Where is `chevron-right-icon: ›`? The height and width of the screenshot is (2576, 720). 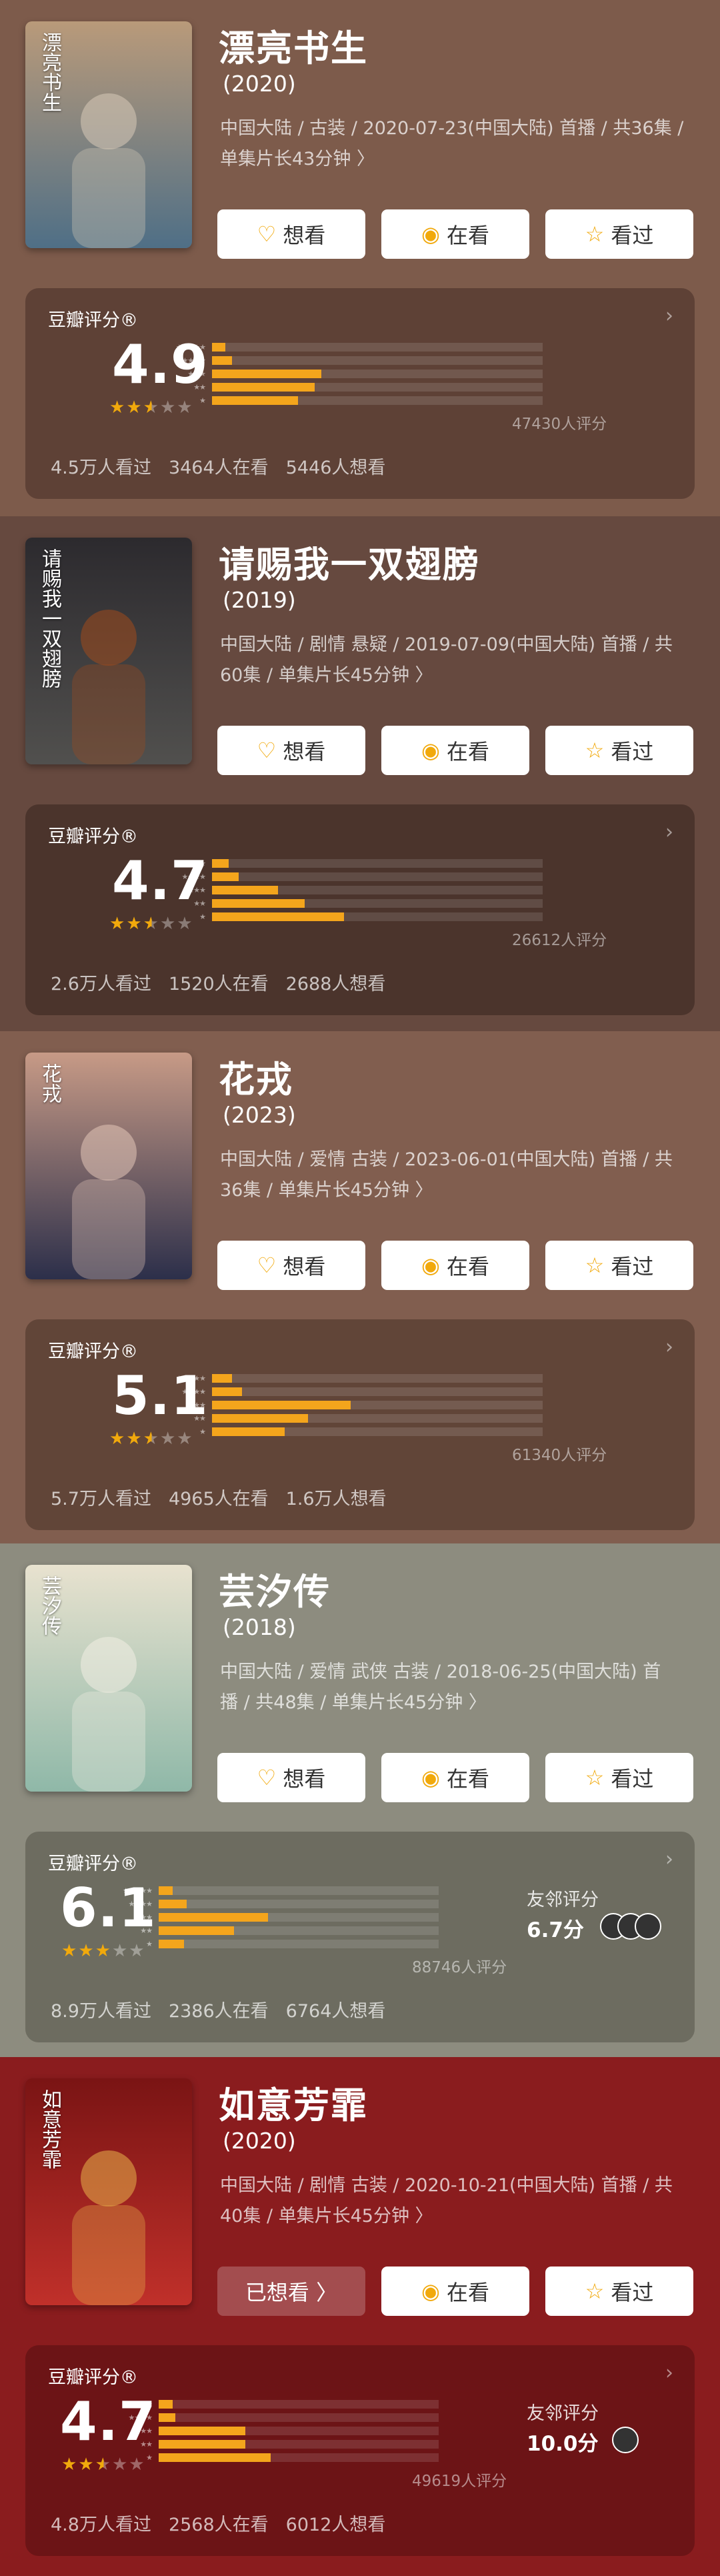
chevron-right-icon: › is located at coordinates (669, 1859).